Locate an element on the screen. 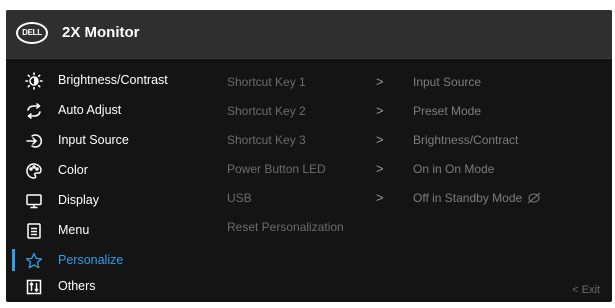 The height and width of the screenshot is (308, 615). menu-item-label: Auto Adjust is located at coordinates (90, 110).